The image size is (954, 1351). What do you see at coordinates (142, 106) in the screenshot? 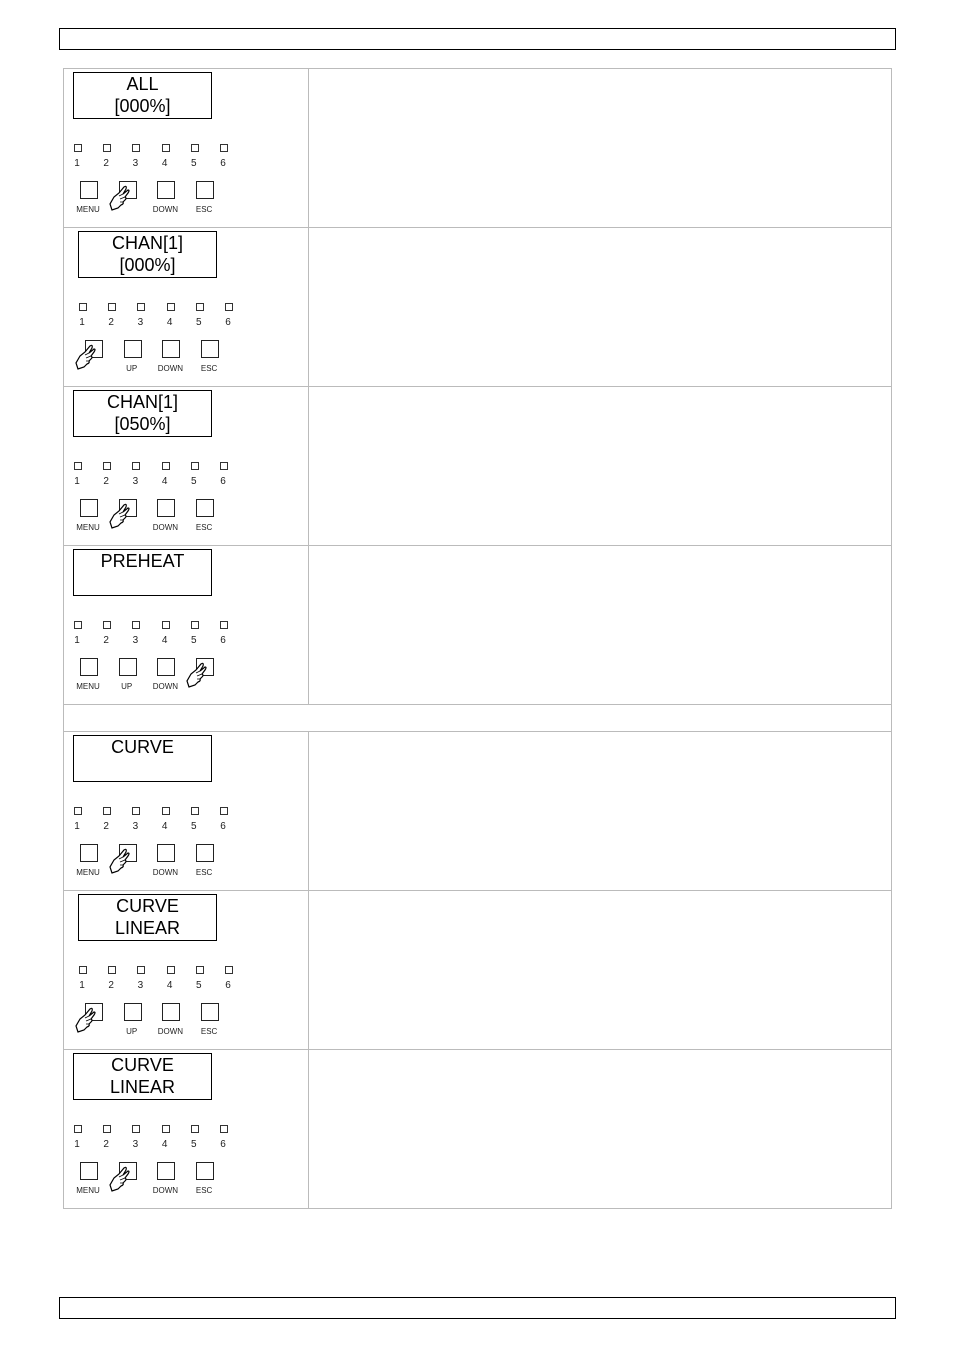
I see `lcd-line-2: [000%]` at bounding box center [142, 106].